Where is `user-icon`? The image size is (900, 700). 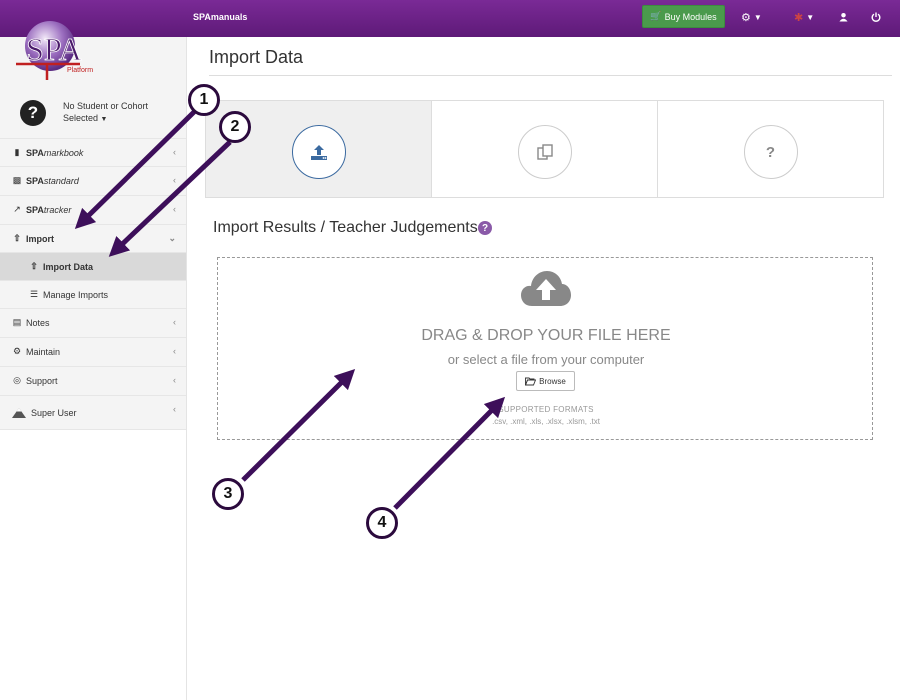 user-icon is located at coordinates (843, 17).